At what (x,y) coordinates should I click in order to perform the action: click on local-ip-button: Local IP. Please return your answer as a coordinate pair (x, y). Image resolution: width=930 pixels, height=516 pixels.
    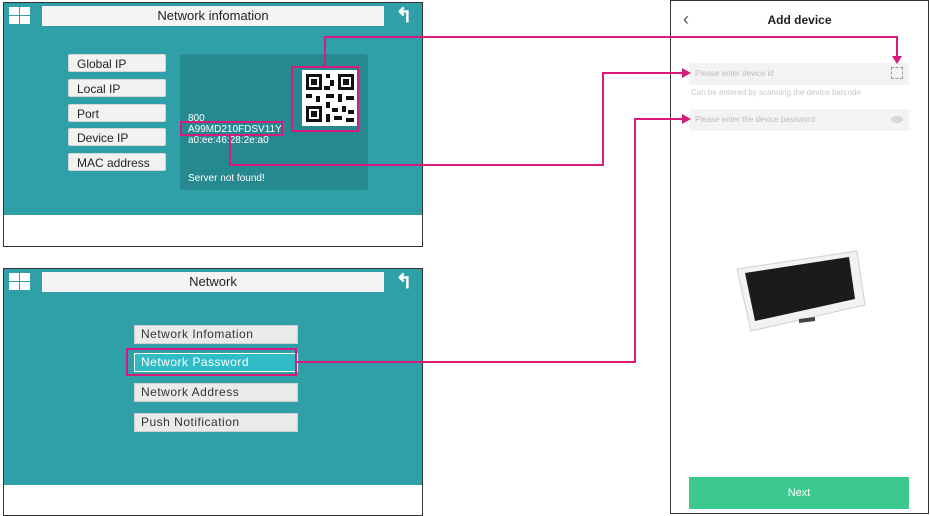
    Looking at the image, I should click on (117, 88).